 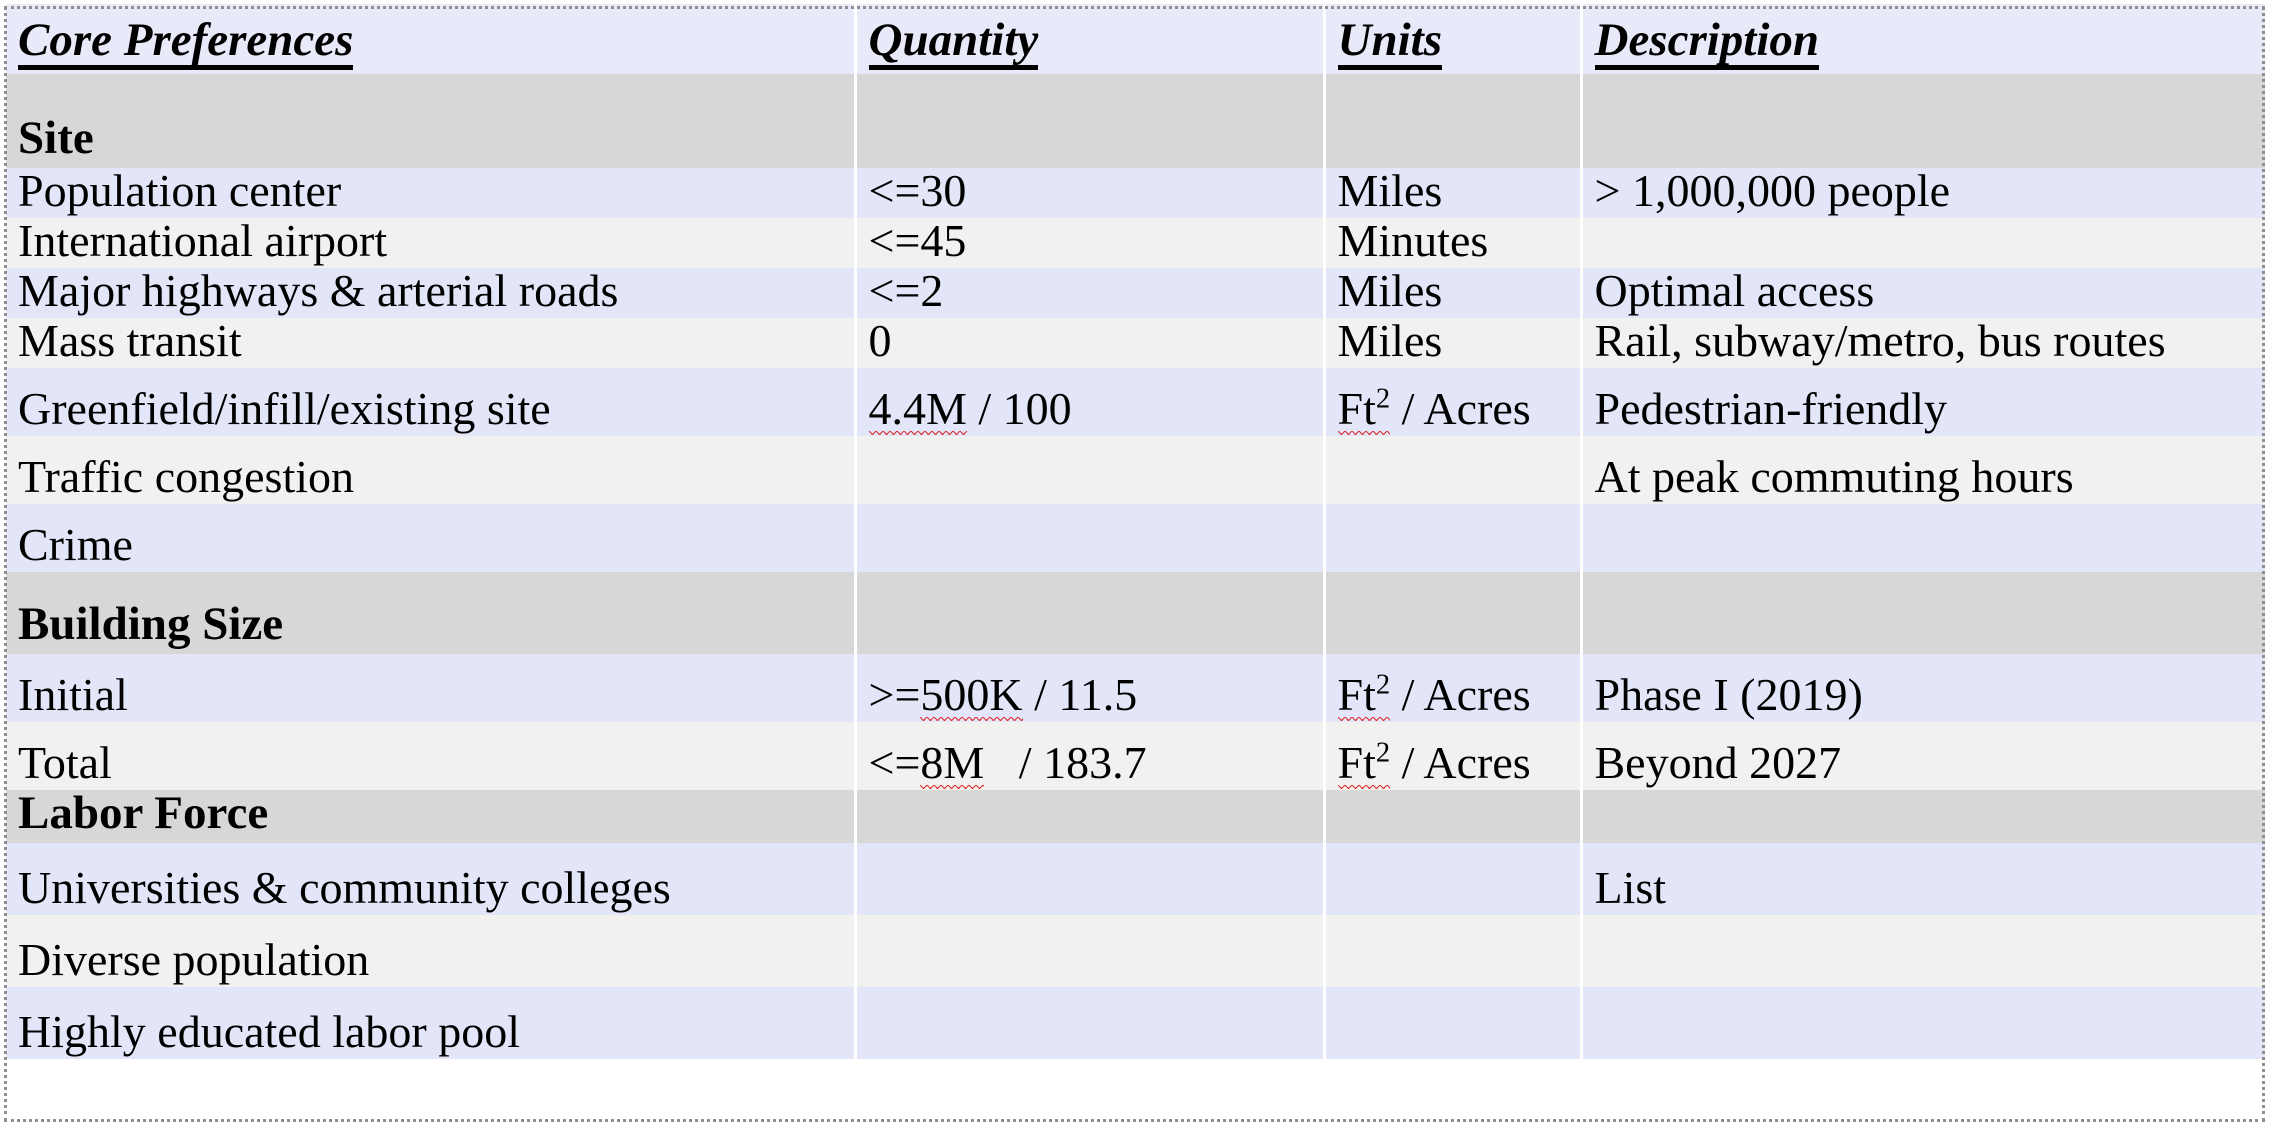 I want to click on column-header-description: Description, so click(x=1923, y=39).